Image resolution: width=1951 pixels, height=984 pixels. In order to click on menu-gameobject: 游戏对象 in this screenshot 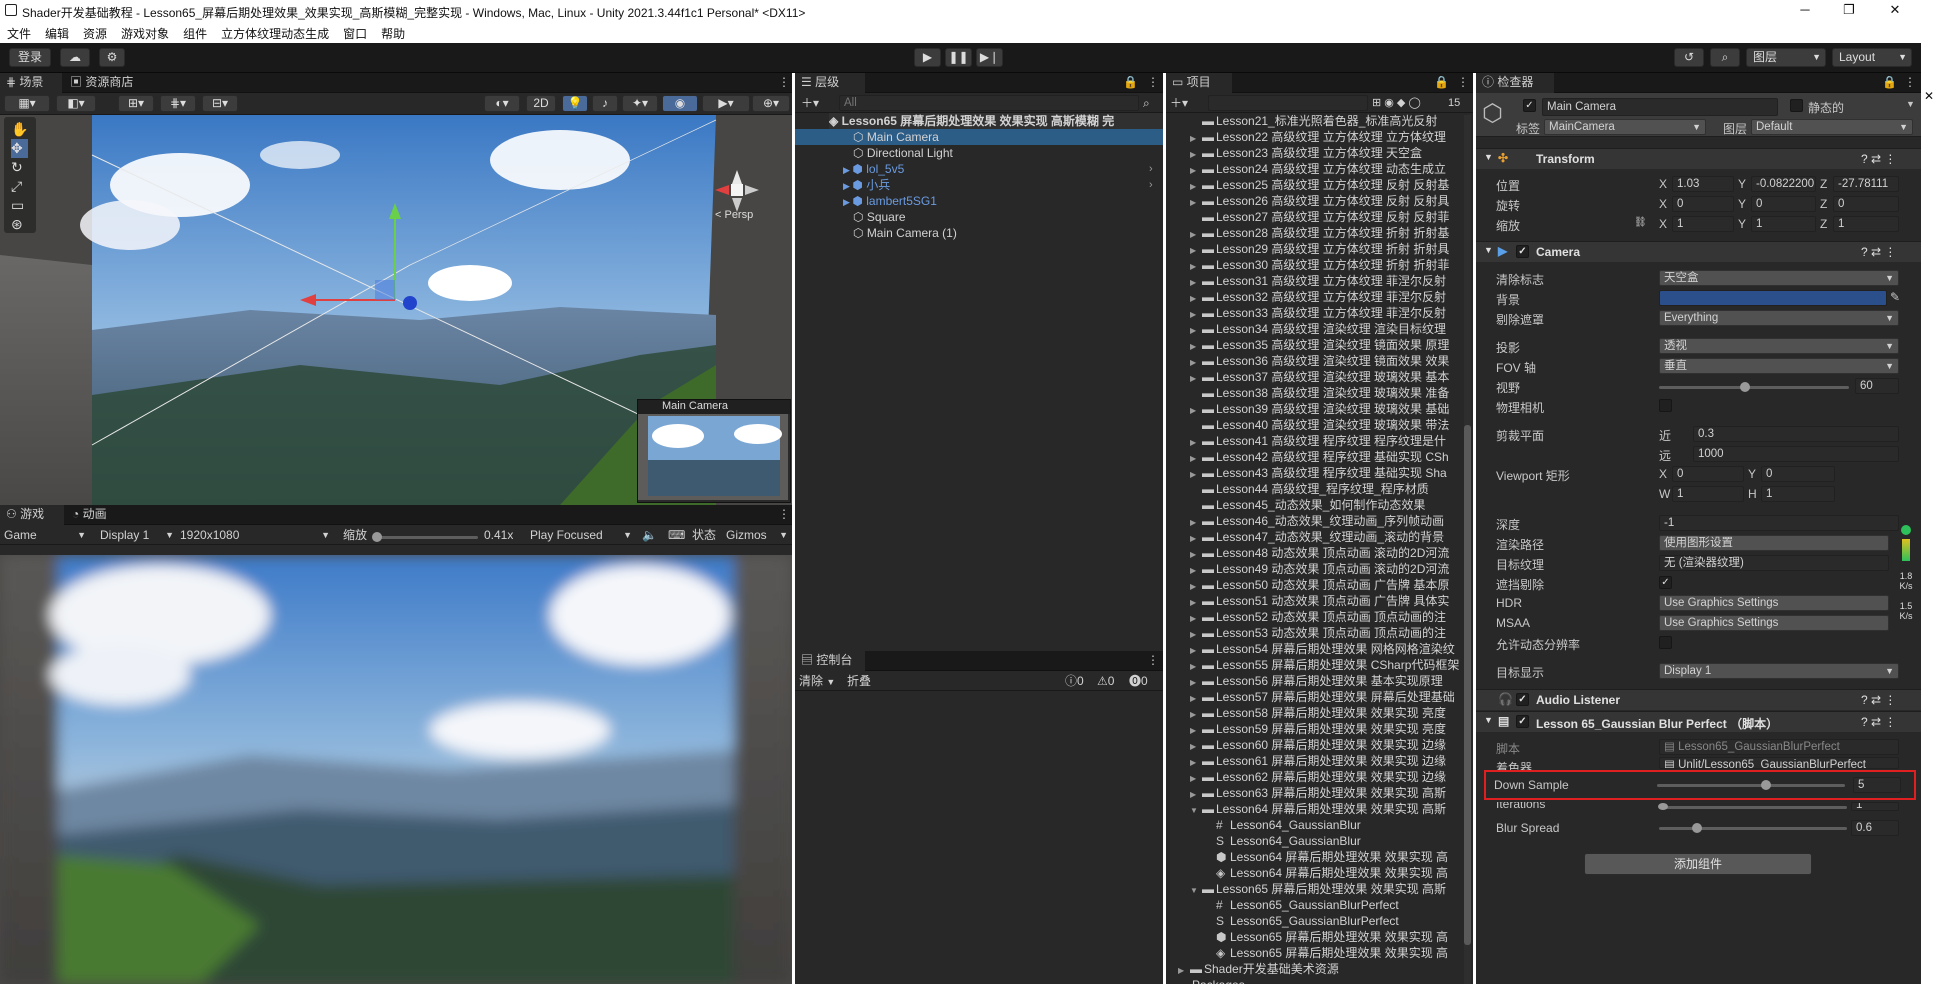, I will do `click(145, 32)`.